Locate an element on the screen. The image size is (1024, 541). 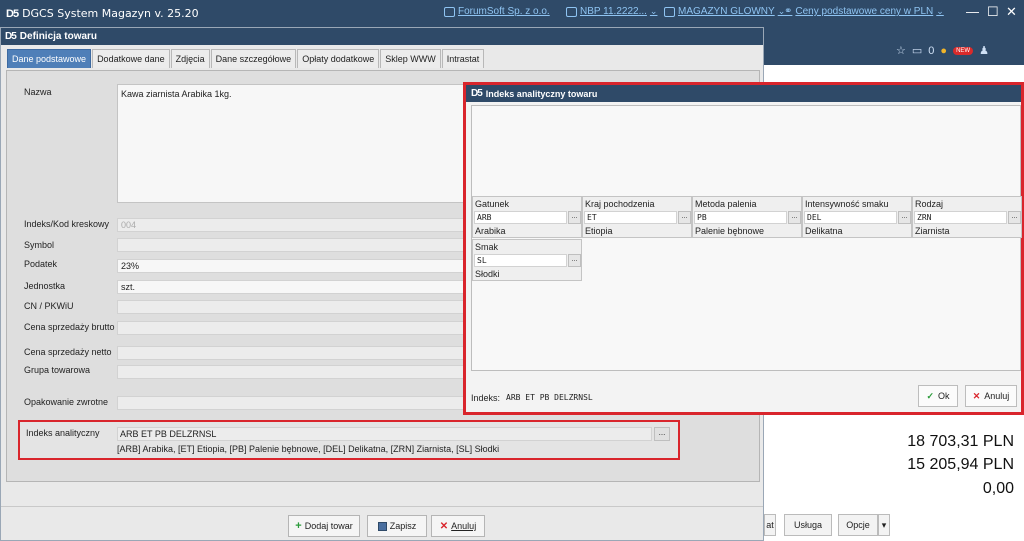
segment-header: Smak is located at coordinates (487, 247).